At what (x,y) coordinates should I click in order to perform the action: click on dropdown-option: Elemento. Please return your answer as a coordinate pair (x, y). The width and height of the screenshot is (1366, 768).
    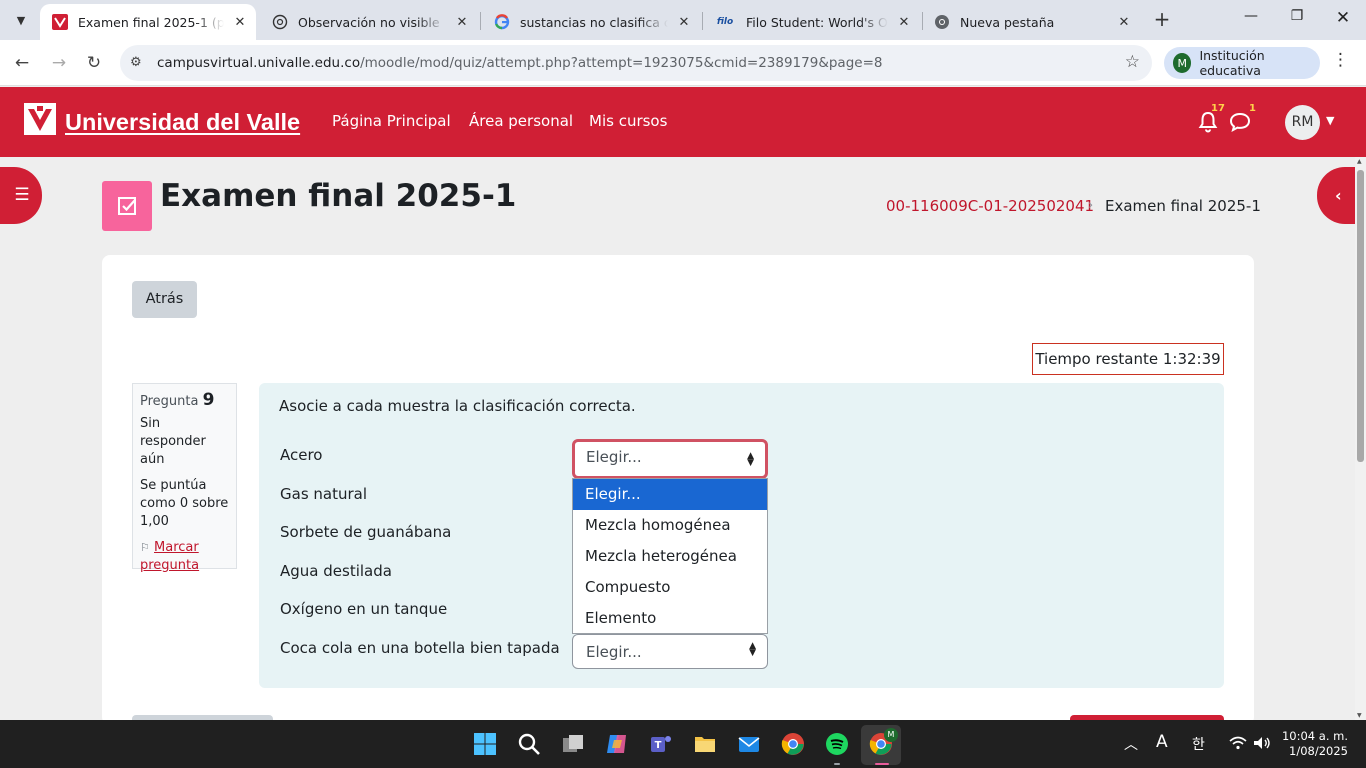
    Looking at the image, I should click on (670, 618).